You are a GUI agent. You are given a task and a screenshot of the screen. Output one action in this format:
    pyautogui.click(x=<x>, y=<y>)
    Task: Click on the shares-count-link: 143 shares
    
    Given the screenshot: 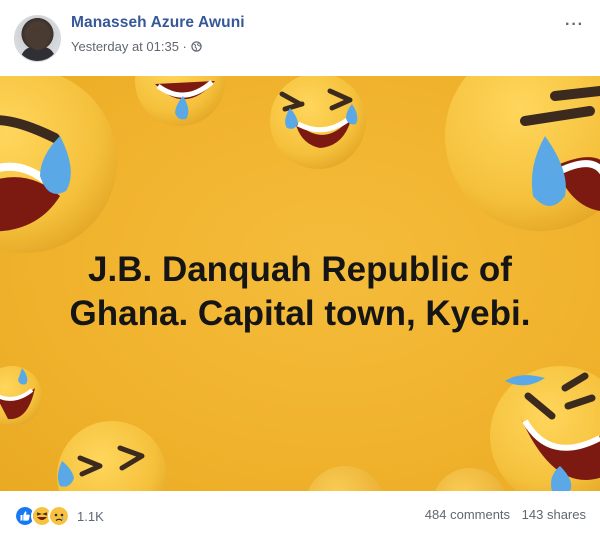 What is the action you would take?
    pyautogui.click(x=554, y=514)
    